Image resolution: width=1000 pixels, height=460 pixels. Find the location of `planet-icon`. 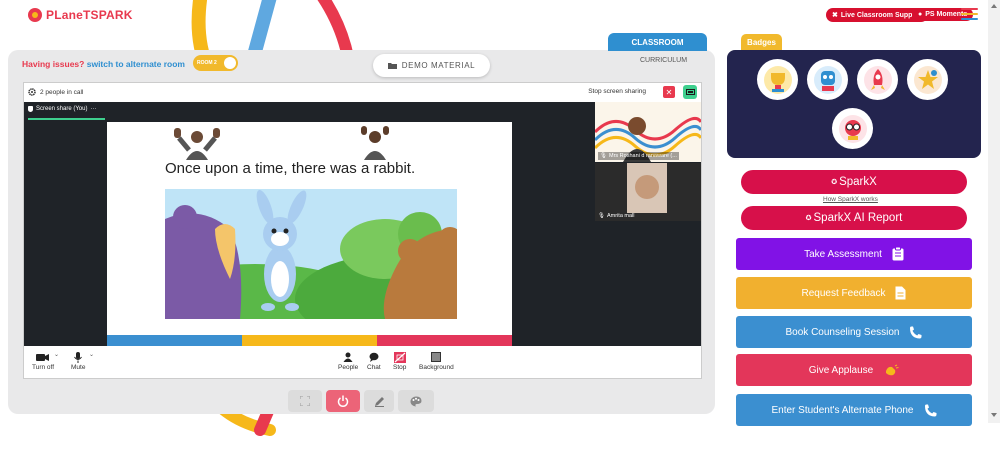

planet-icon is located at coordinates (35, 15).